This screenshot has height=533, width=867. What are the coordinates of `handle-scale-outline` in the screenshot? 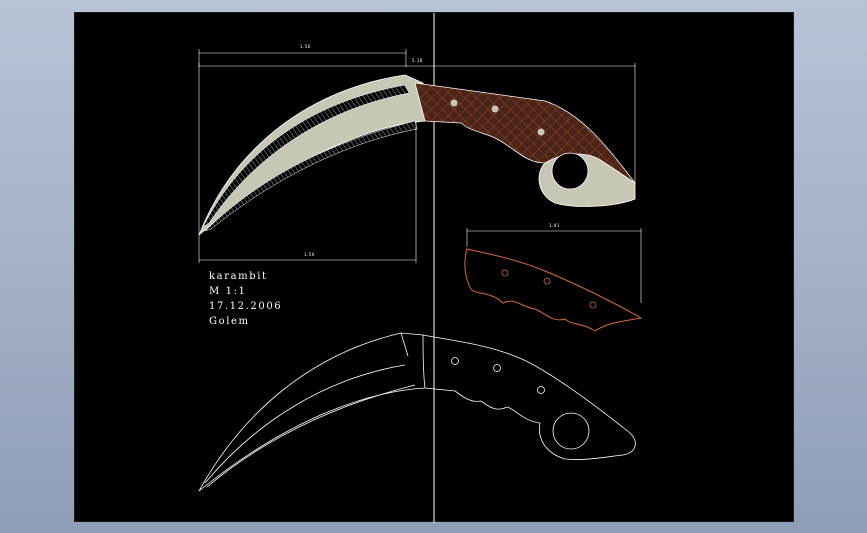 It's located at (553, 290).